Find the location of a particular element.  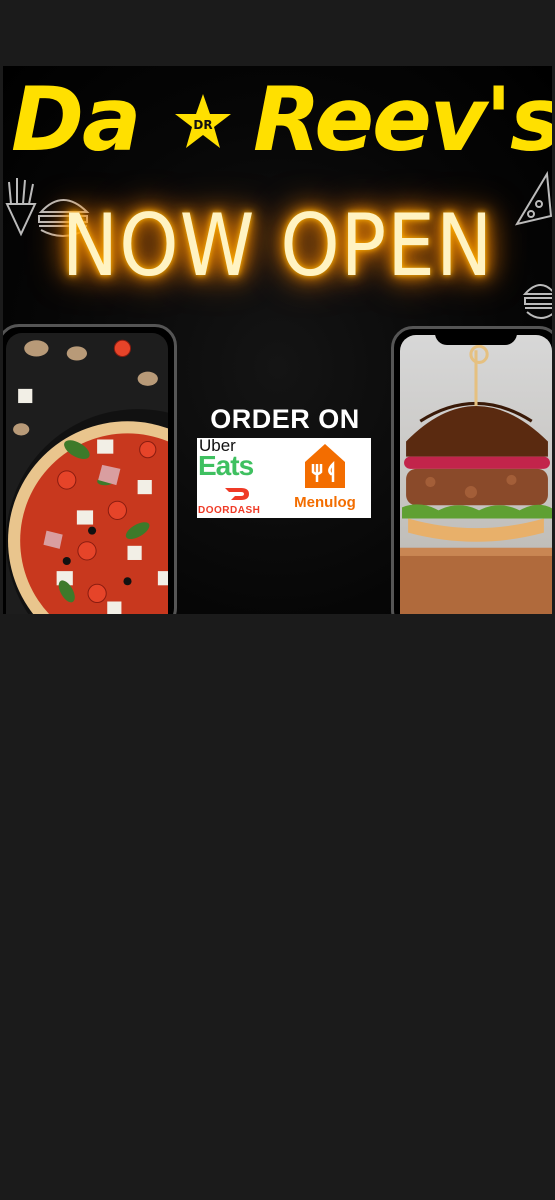

delivery-logos: Uber Eats DOORDASH Menulog is located at coordinates (284, 477).